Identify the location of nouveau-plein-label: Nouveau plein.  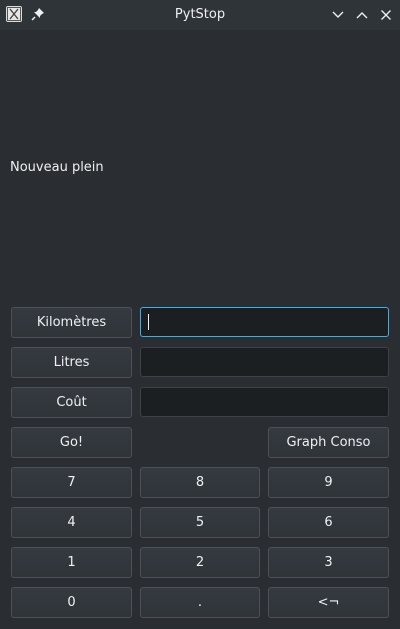
(57, 167).